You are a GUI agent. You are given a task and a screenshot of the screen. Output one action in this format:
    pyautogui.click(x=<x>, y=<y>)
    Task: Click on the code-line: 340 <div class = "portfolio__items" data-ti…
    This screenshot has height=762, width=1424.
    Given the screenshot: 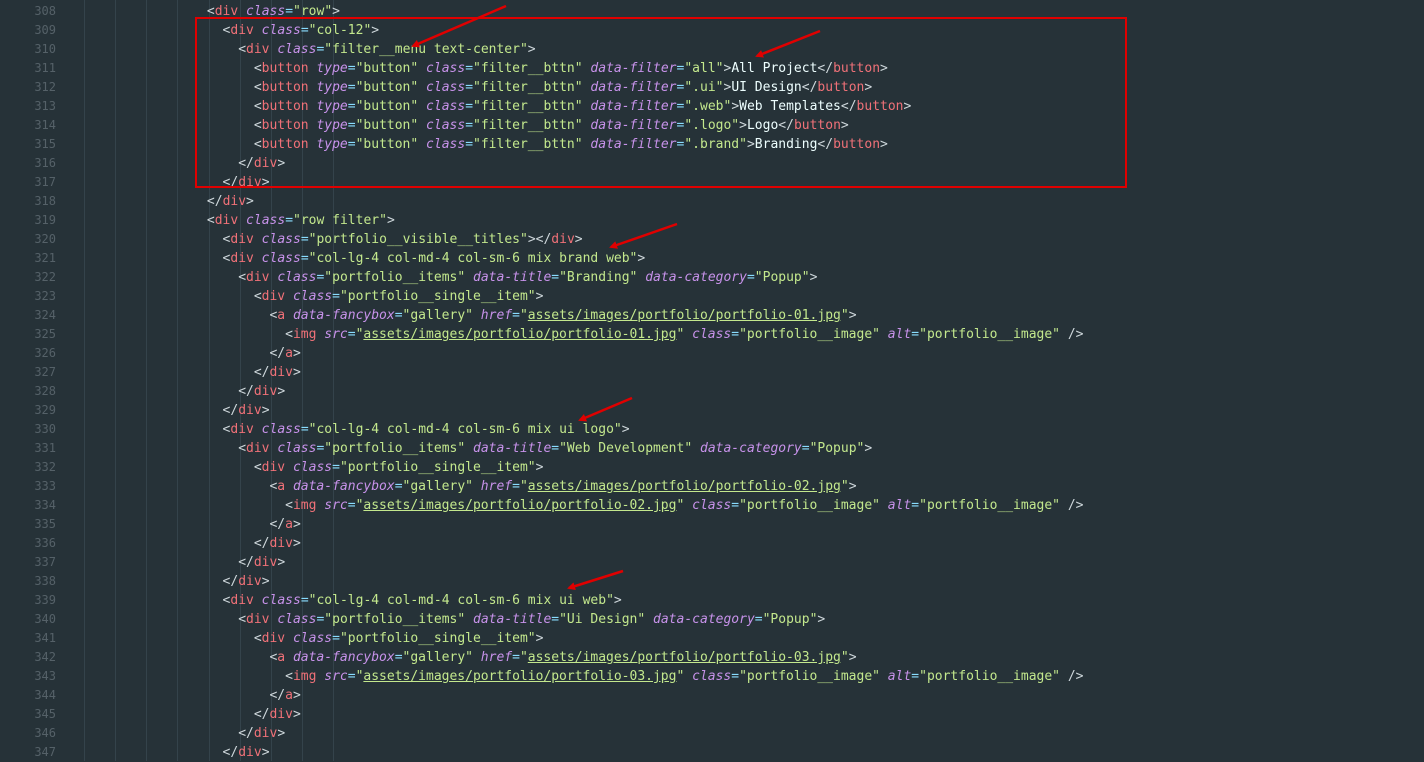 What is the action you would take?
    pyautogui.click(x=712, y=619)
    